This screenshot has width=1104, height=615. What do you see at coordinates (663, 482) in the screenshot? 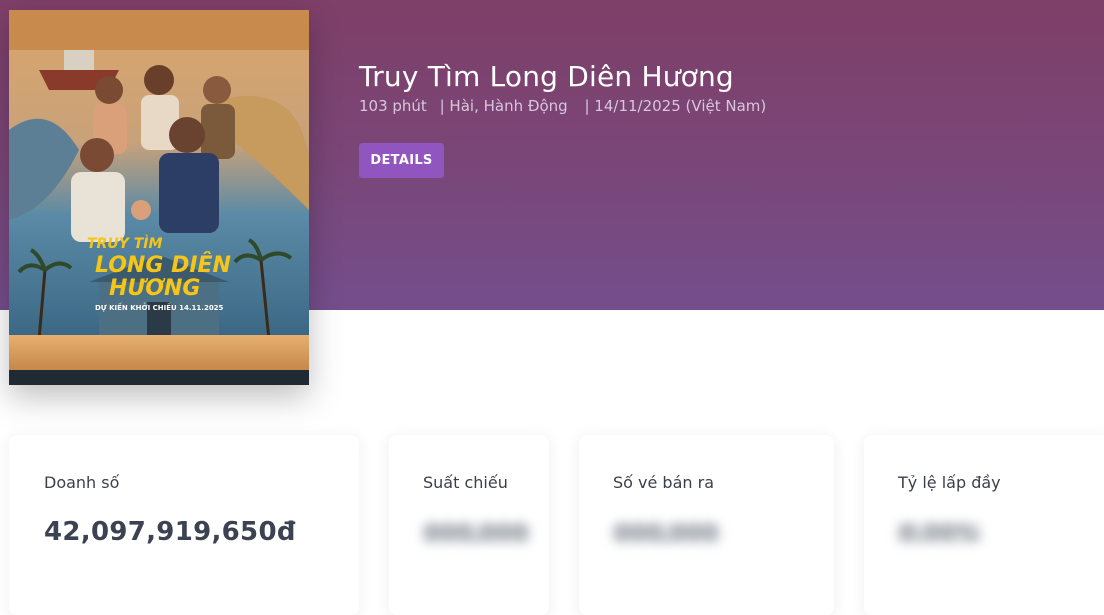
I see `stat-label-tickets-sold: Số vé bán ra` at bounding box center [663, 482].